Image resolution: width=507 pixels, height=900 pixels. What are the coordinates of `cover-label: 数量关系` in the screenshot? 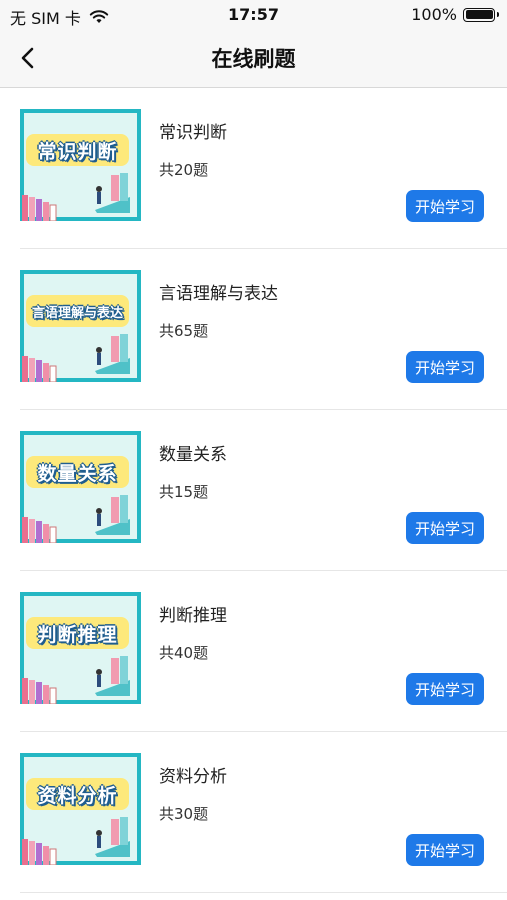 It's located at (77, 473).